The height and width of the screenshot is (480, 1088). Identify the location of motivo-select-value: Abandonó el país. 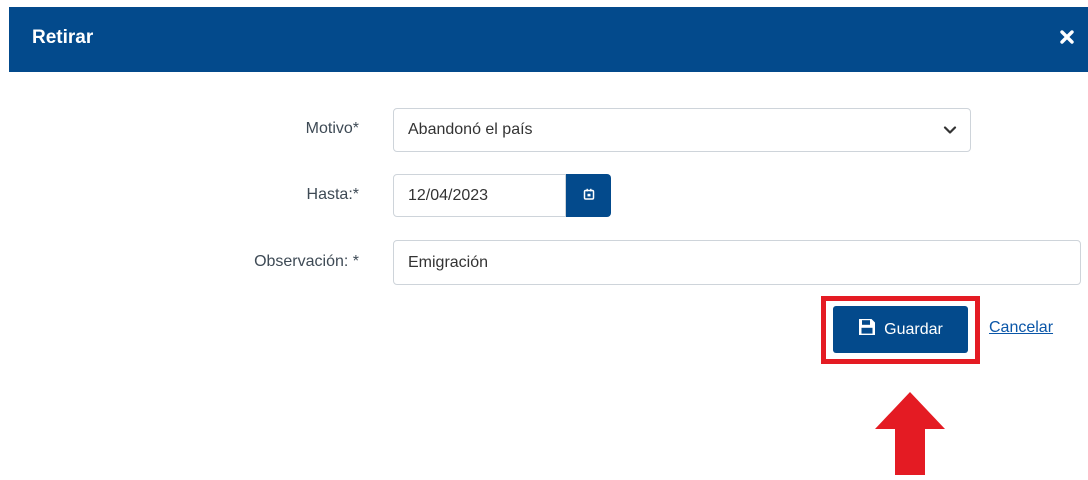
(682, 130).